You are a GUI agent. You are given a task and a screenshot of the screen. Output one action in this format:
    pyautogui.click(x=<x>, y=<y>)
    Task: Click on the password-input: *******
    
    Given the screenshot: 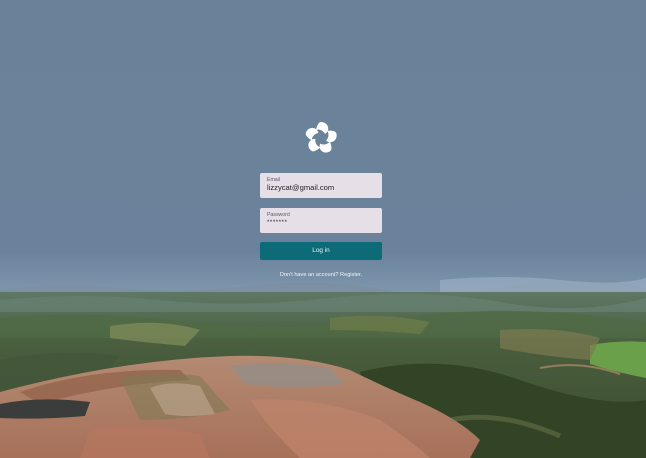 What is the action you would take?
    pyautogui.click(x=321, y=223)
    